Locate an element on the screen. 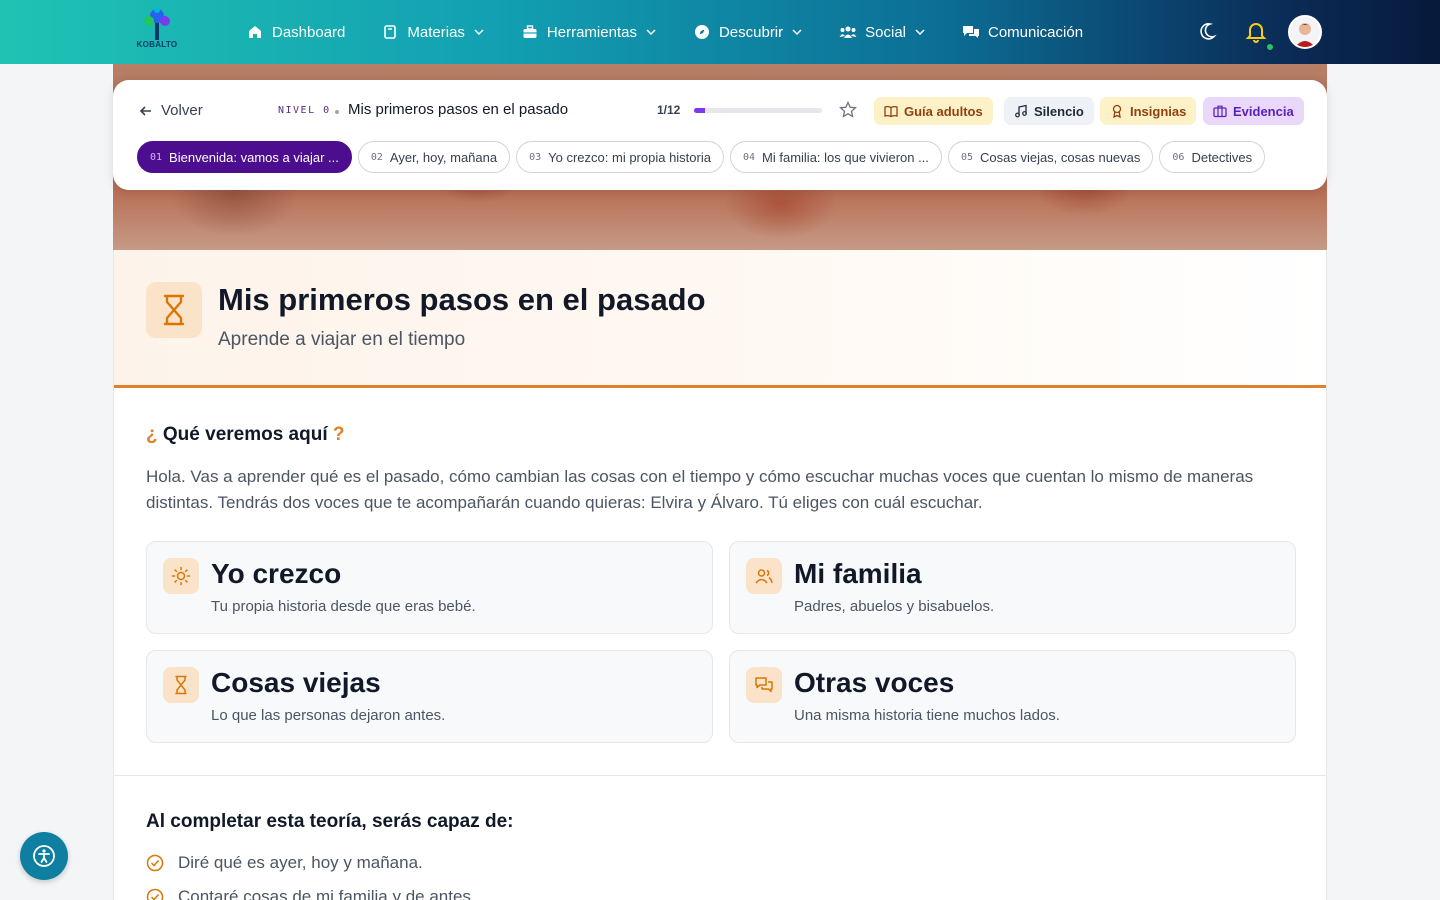  question-close: ? is located at coordinates (338, 434).